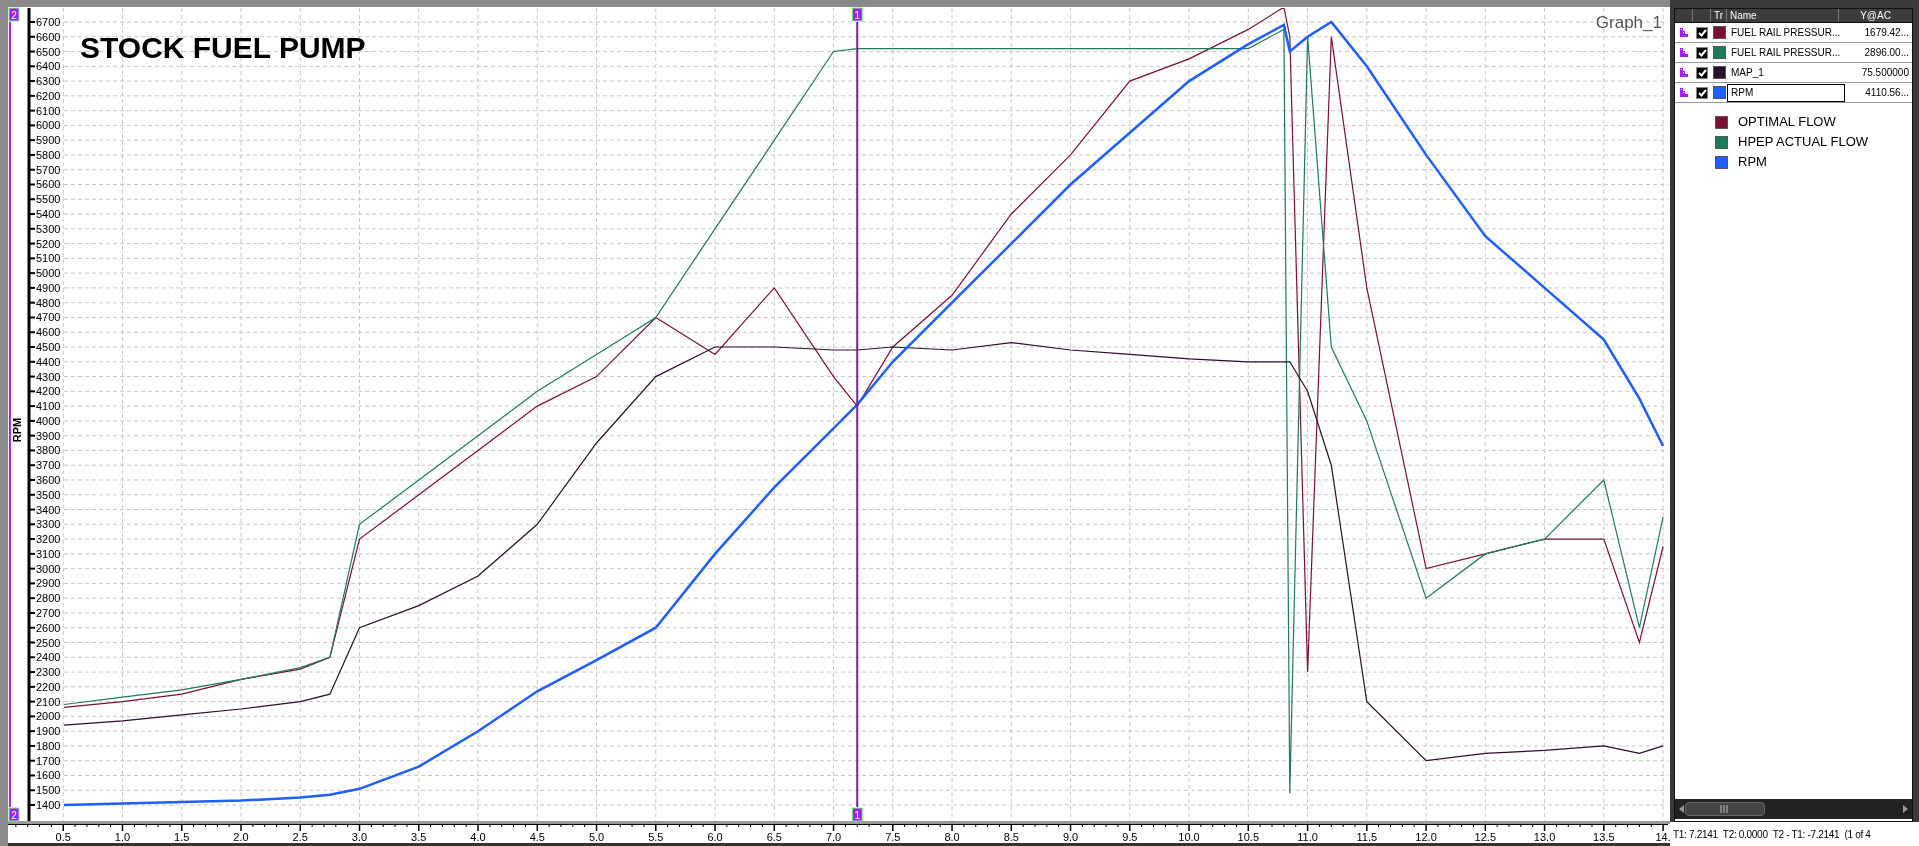 This screenshot has height=846, width=1919. I want to click on tick-label: 9.5, so click(1130, 837).